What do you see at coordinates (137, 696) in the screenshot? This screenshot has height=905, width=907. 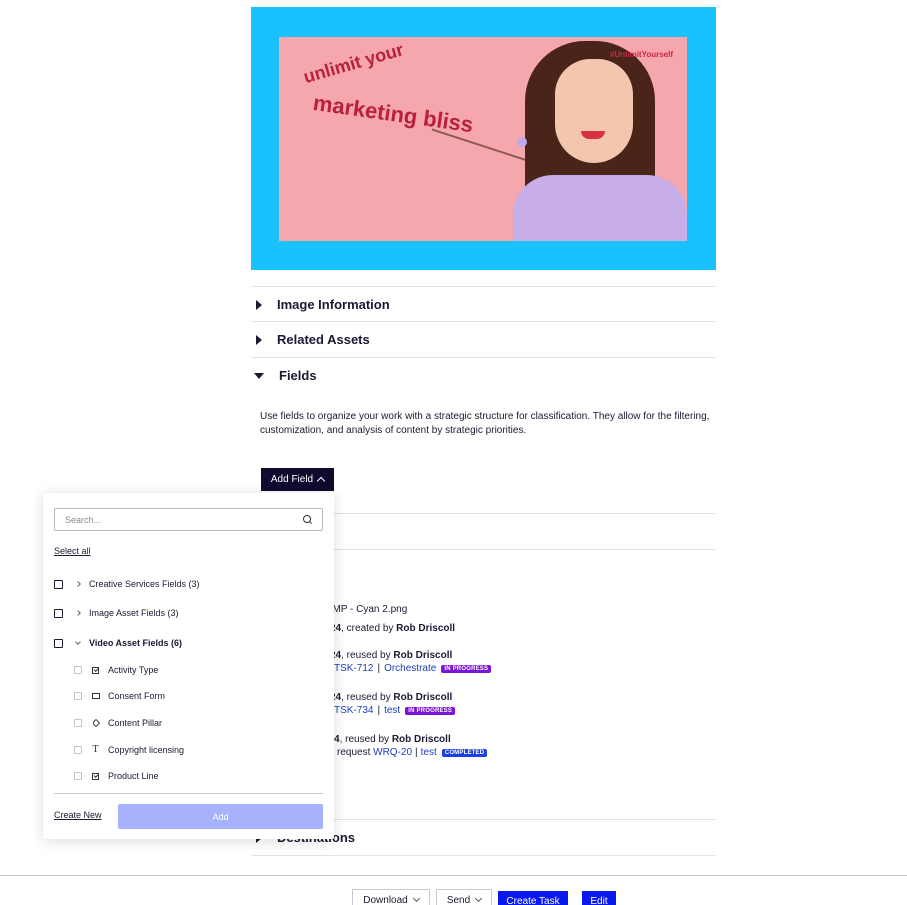 I see `item-label: Consent Form` at bounding box center [137, 696].